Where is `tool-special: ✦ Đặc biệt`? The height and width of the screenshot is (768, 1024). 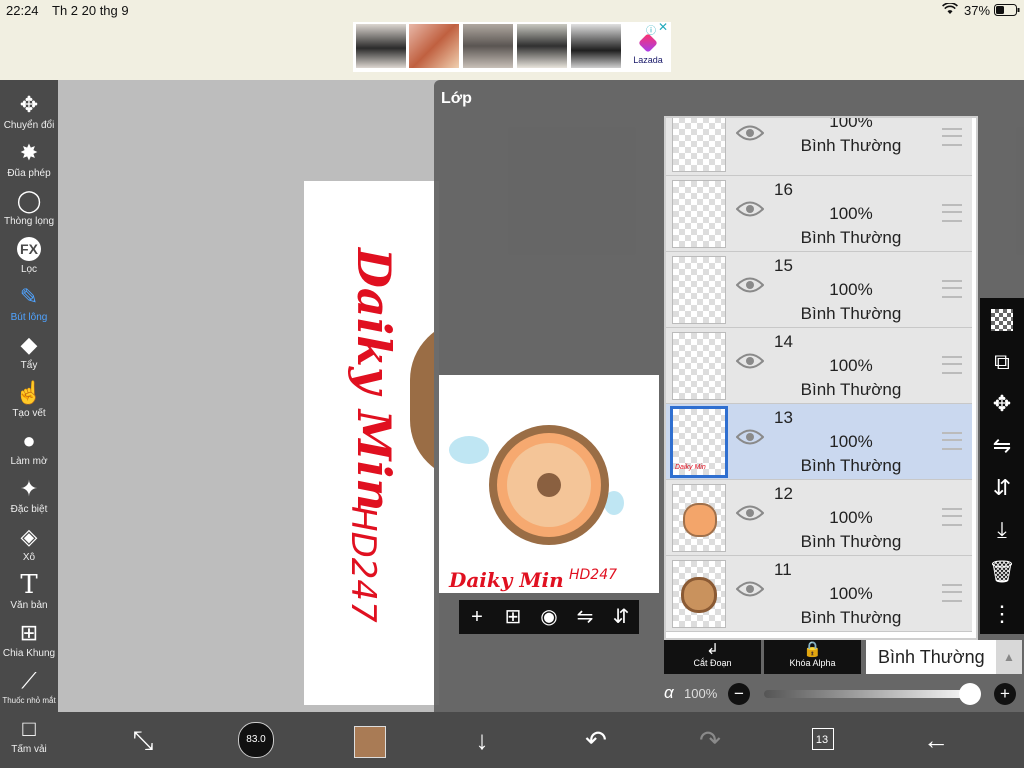 tool-special: ✦ Đặc biệt is located at coordinates (29, 498).